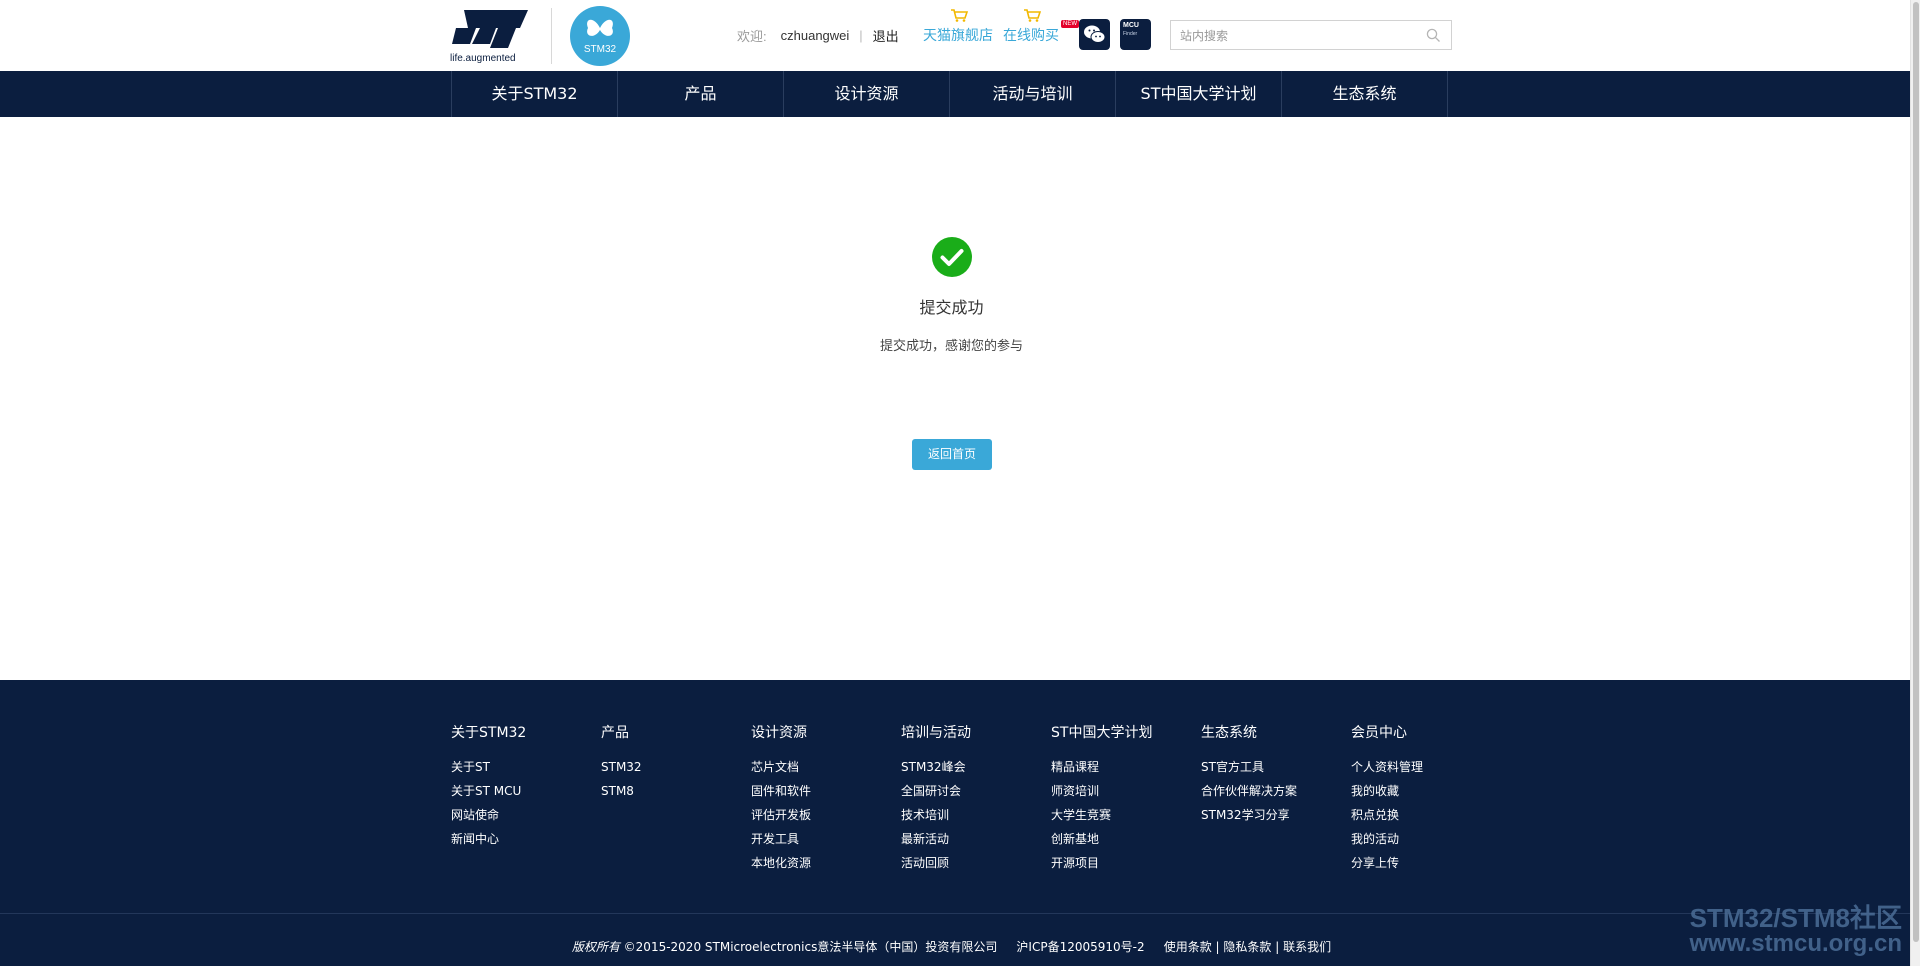 Image resolution: width=1920 pixels, height=966 pixels. What do you see at coordinates (1126, 791) in the screenshot?
I see `footer-link: 师资培训` at bounding box center [1126, 791].